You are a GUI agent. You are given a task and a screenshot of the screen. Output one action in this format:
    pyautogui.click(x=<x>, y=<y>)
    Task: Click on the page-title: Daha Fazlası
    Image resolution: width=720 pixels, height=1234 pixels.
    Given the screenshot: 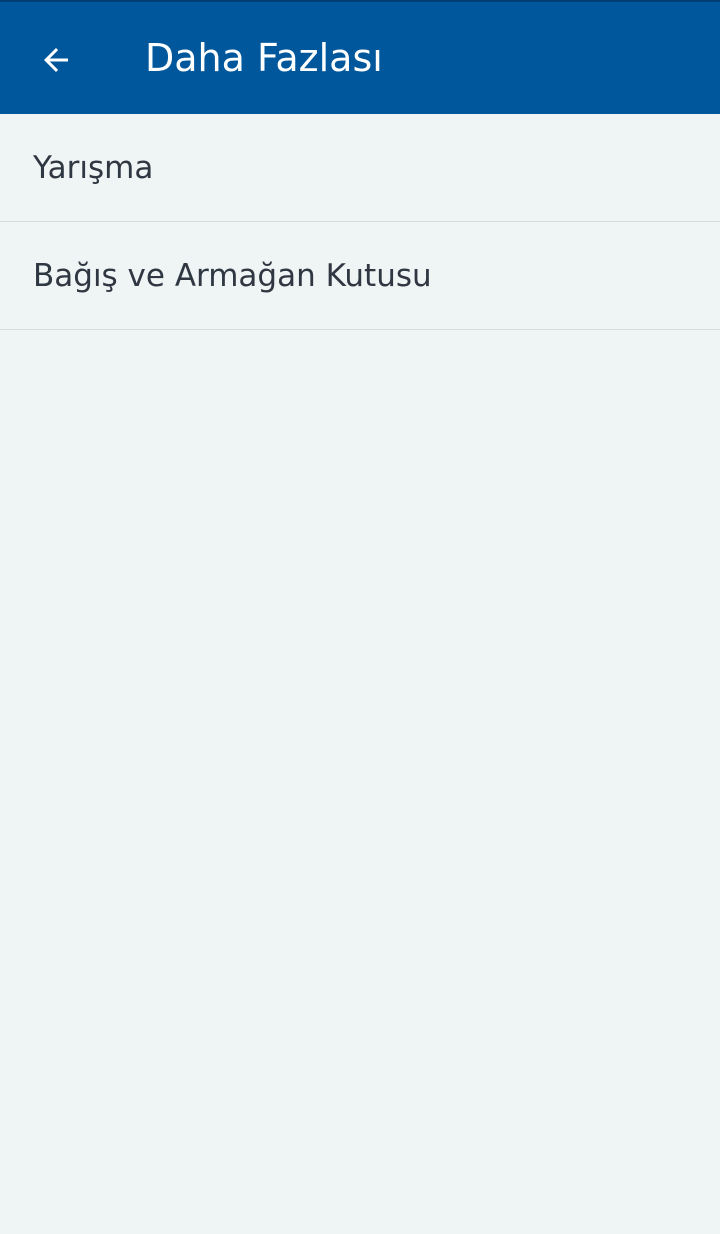 What is the action you would take?
    pyautogui.click(x=264, y=58)
    